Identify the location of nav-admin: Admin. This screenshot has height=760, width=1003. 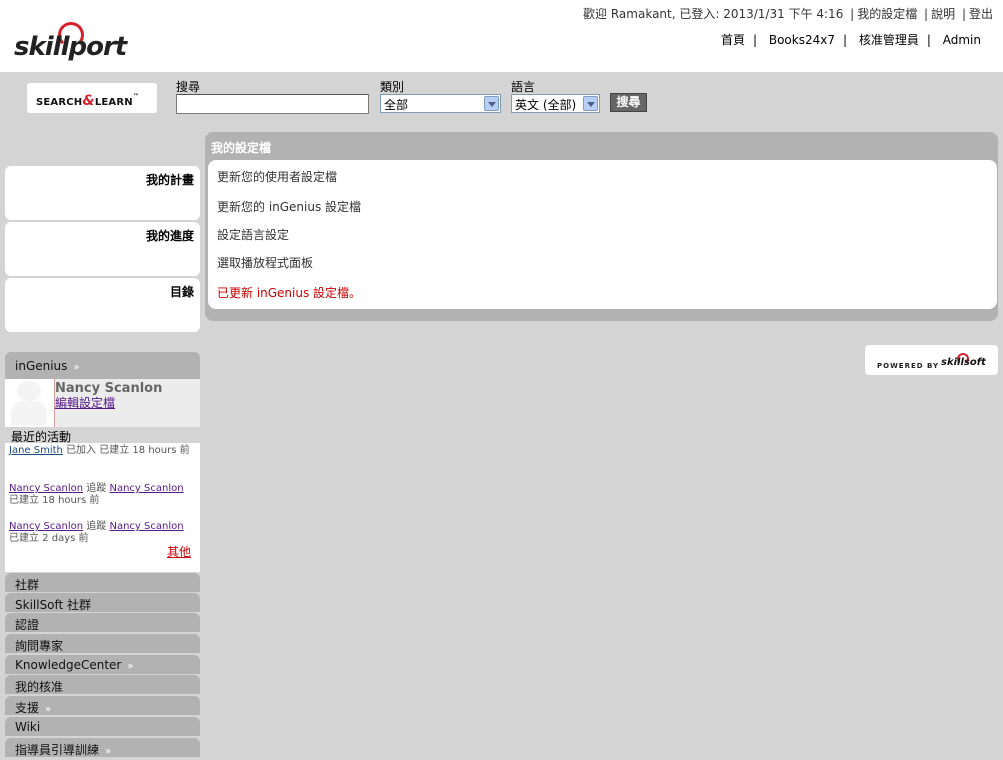
(962, 40).